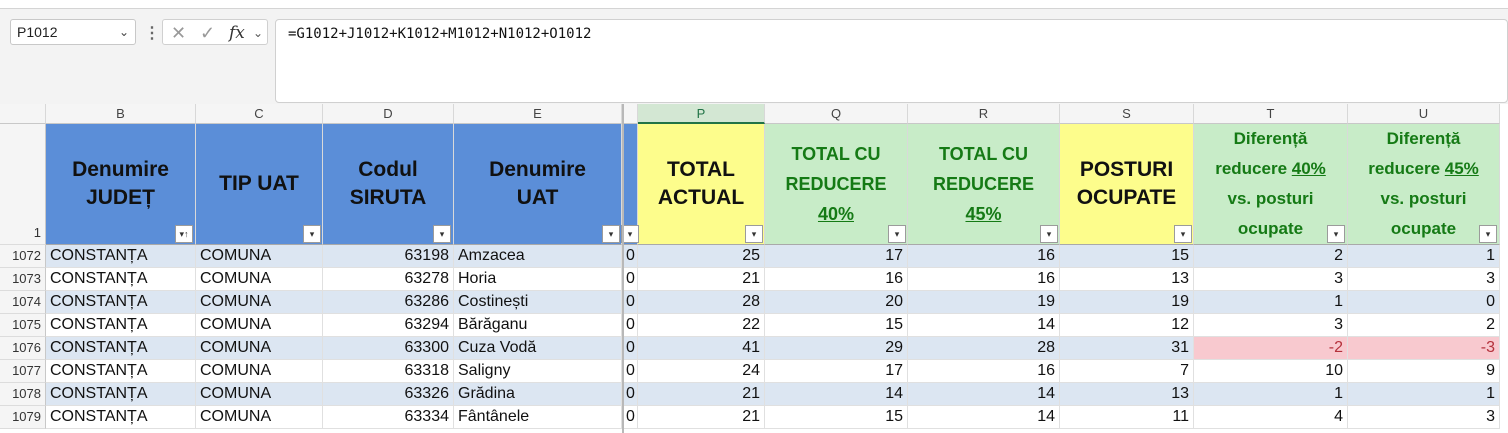 Image resolution: width=1508 pixels, height=433 pixels. I want to click on row-header: 1077, so click(23, 371).